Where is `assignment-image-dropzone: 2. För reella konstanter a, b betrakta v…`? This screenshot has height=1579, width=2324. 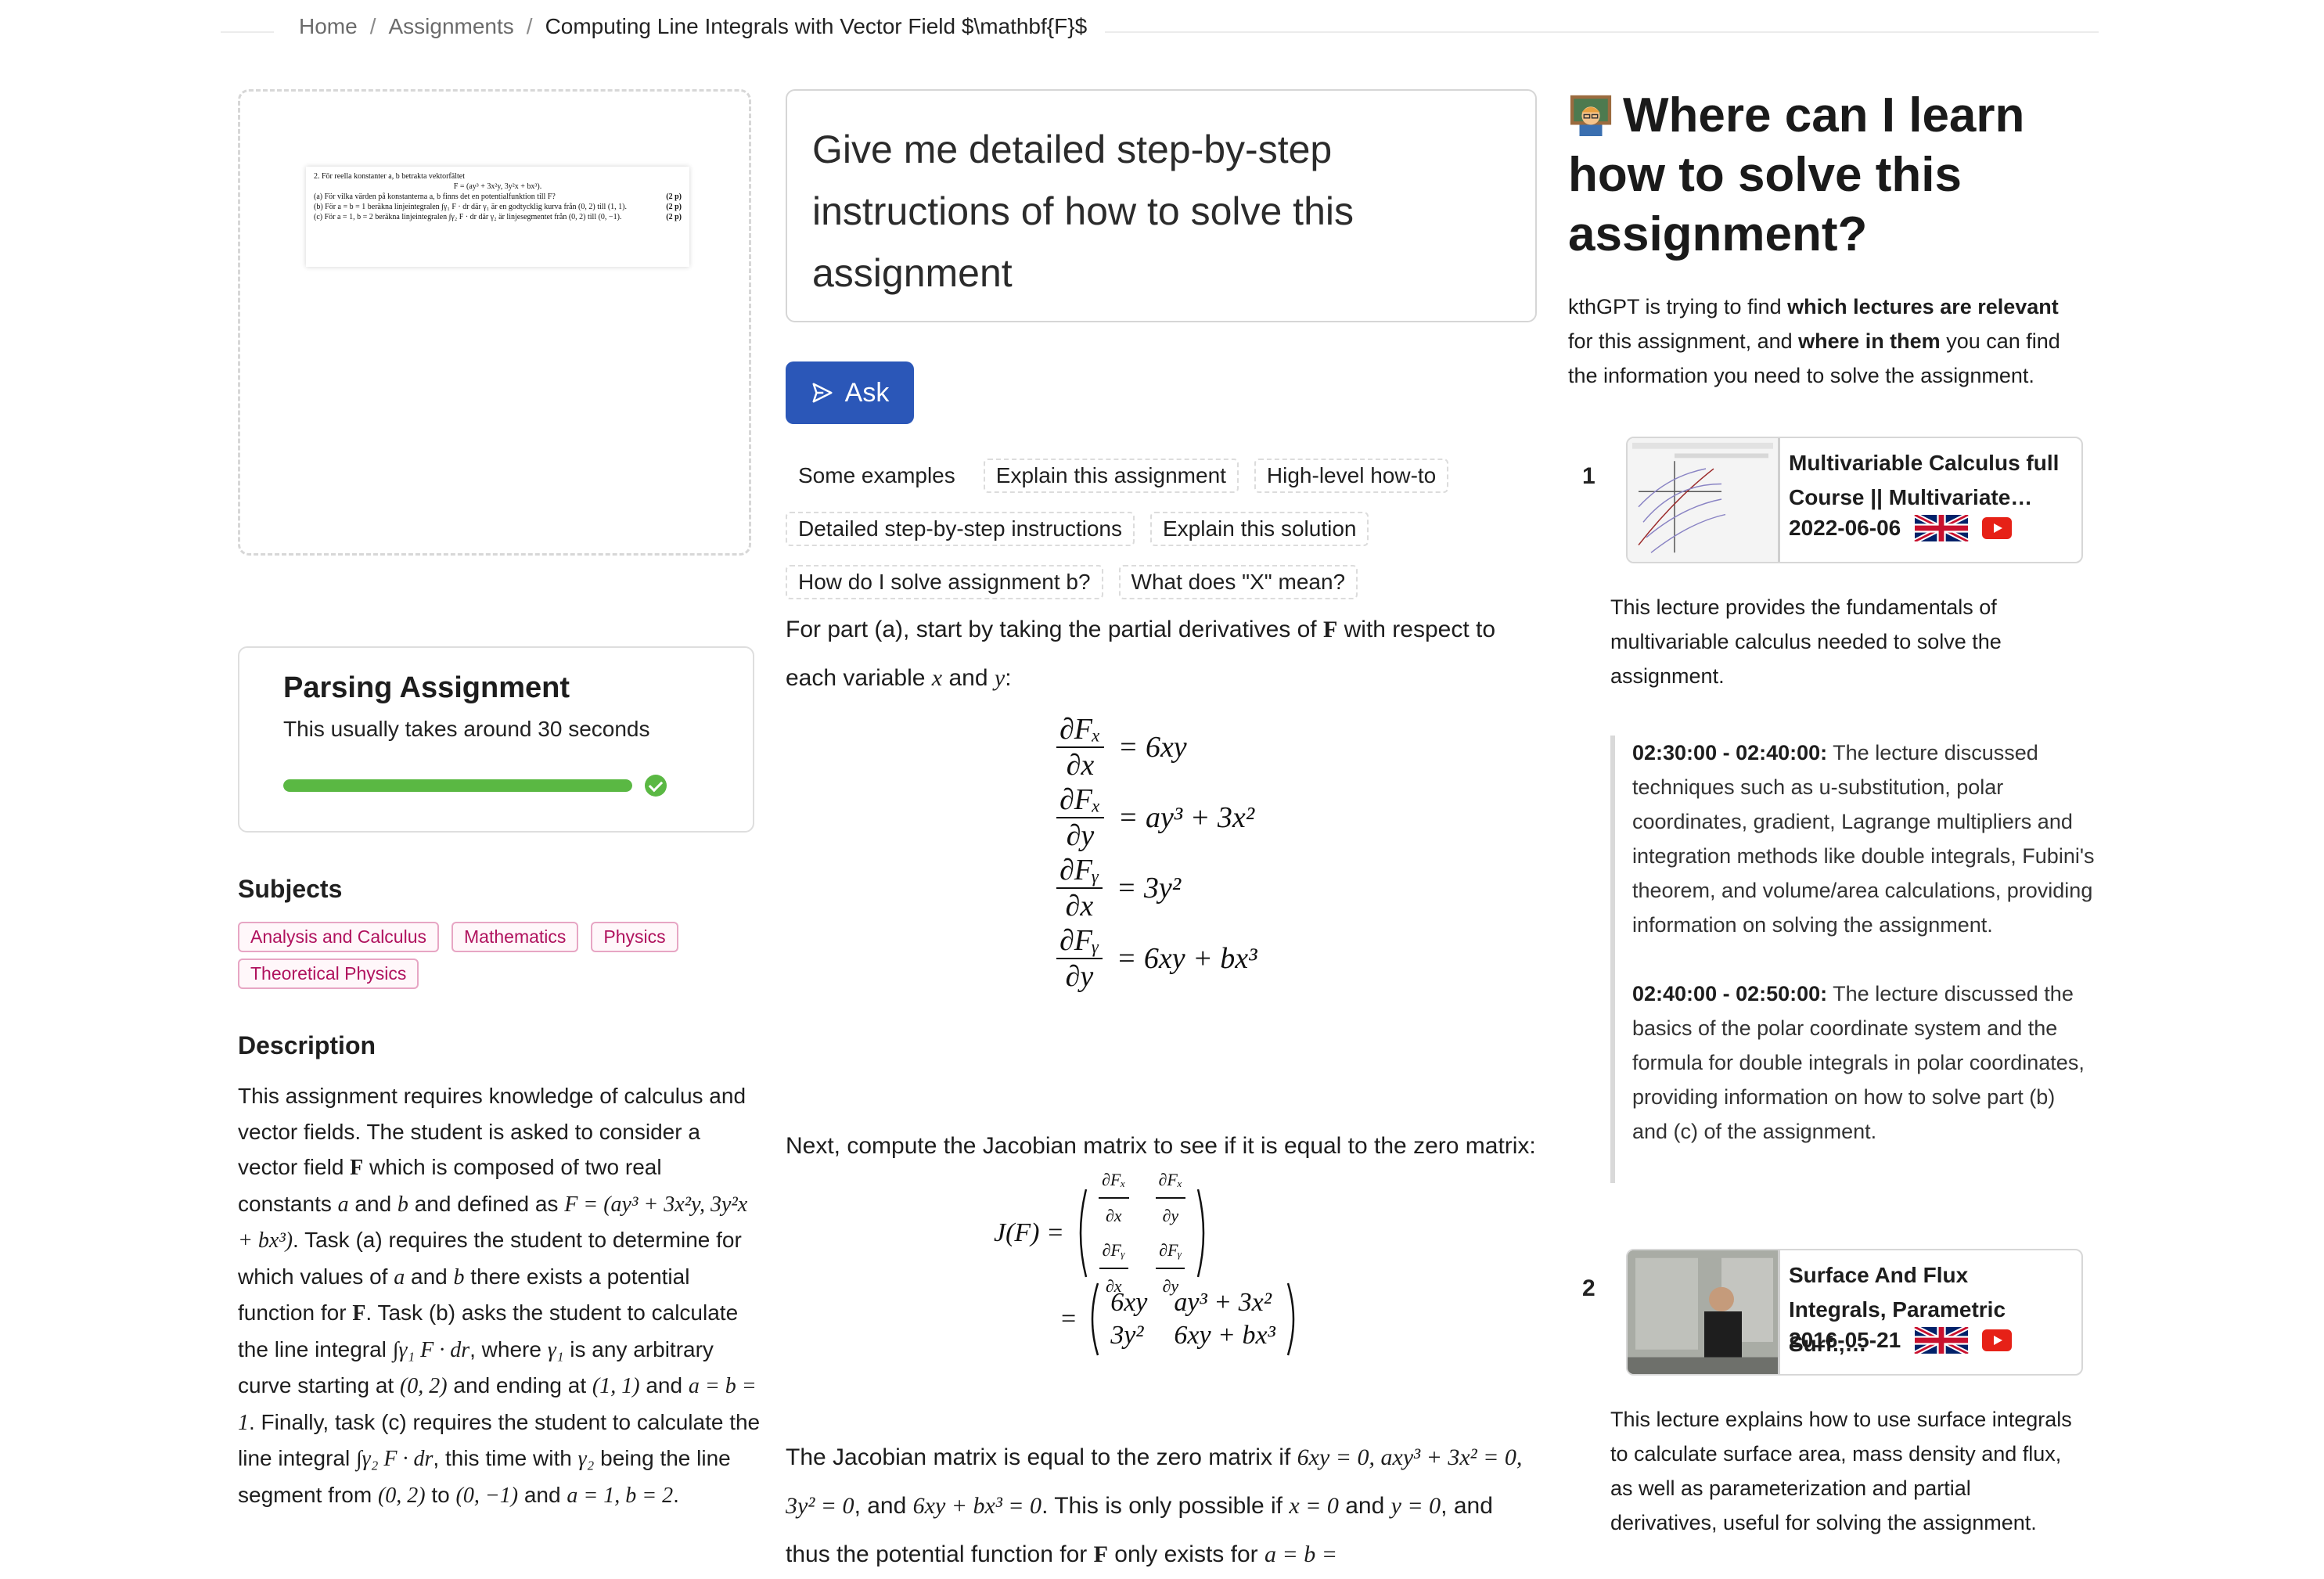
assignment-image-dropzone: 2. För reella konstanter a, b betrakta v… is located at coordinates (494, 323).